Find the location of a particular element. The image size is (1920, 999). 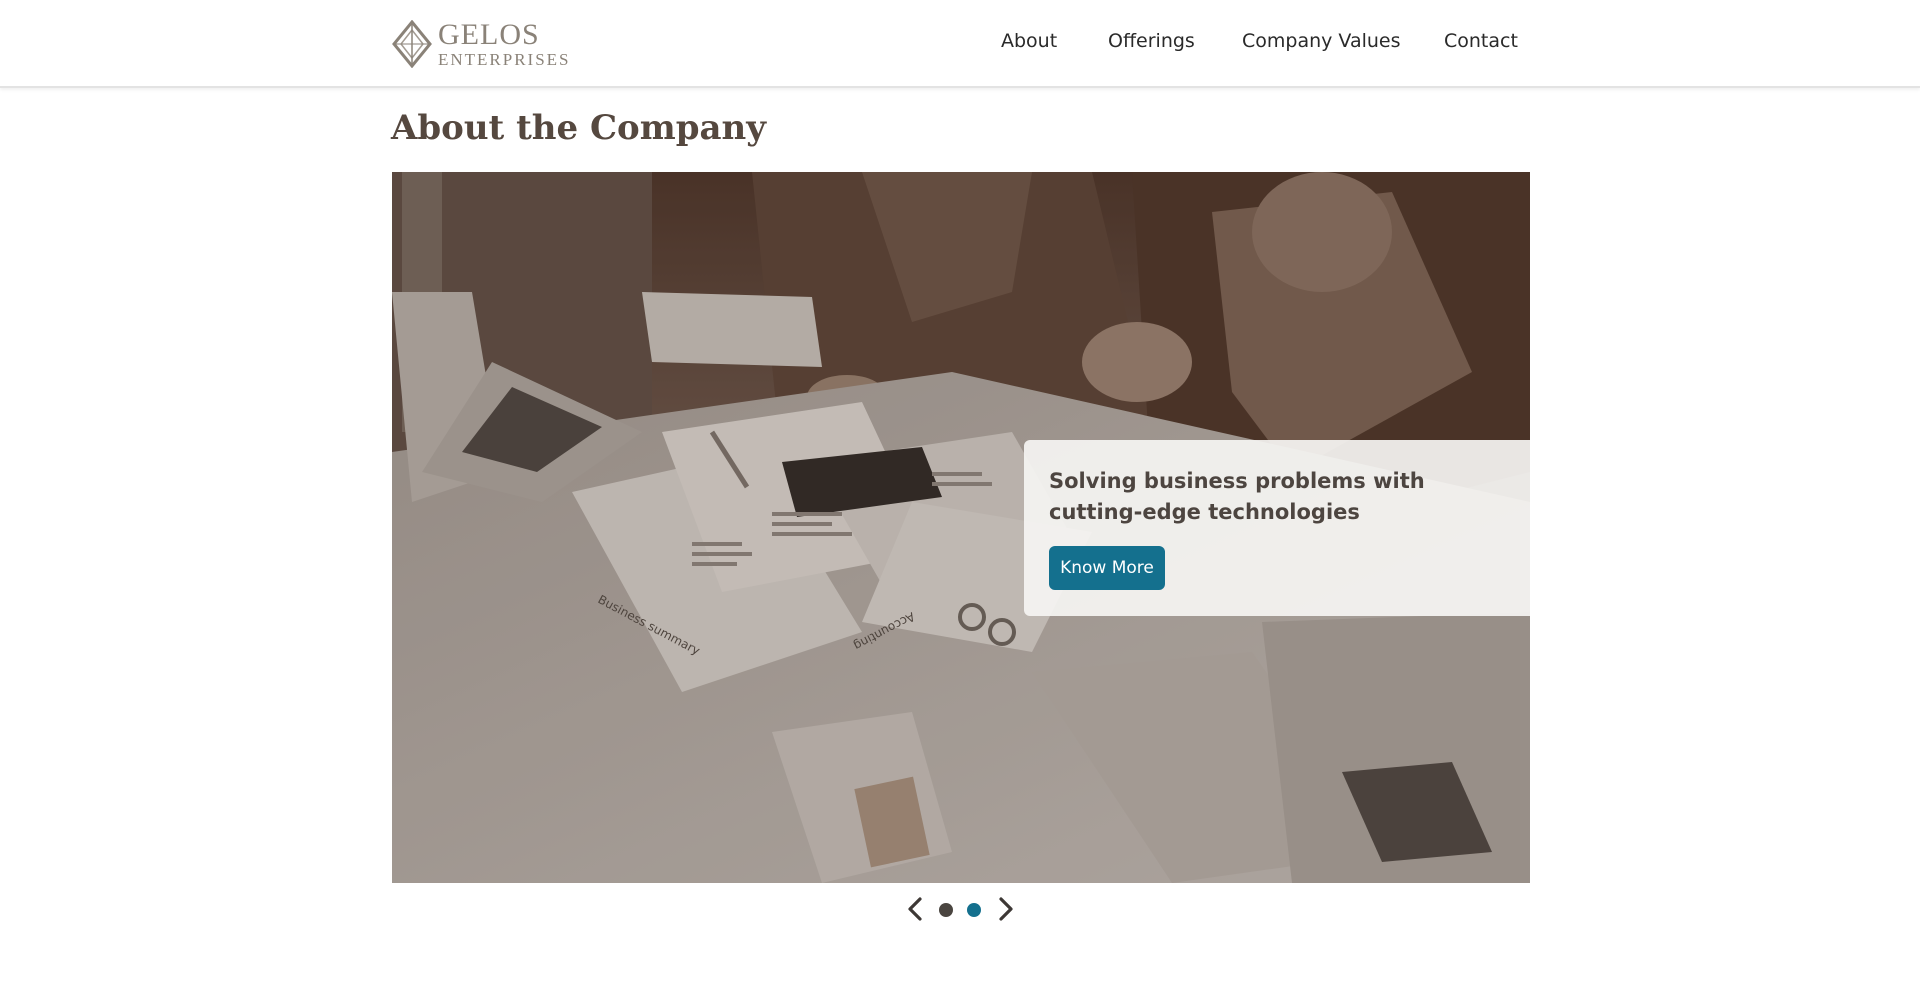

know-more-button: Know More is located at coordinates (1107, 568).